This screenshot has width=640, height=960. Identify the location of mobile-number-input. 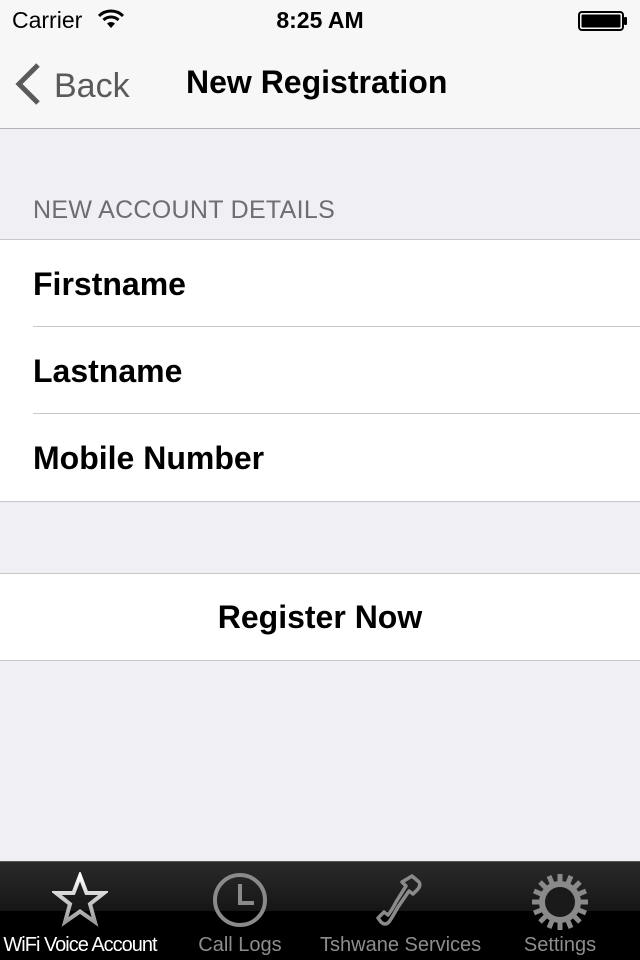
(450, 459).